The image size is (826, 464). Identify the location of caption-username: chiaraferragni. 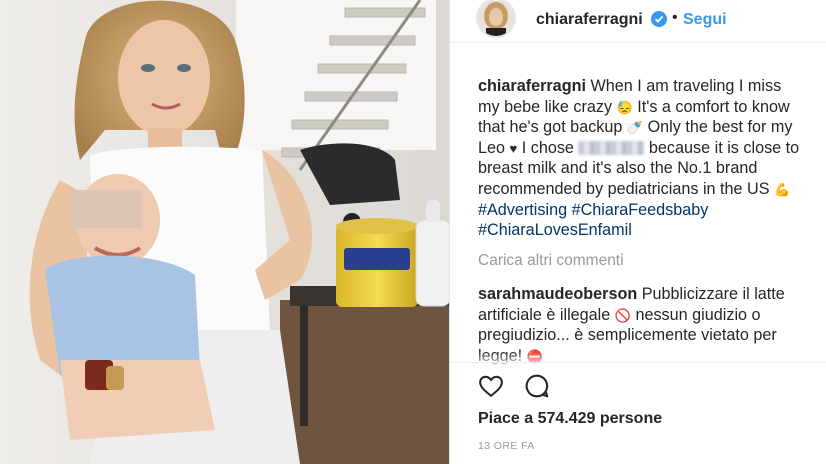
(532, 86).